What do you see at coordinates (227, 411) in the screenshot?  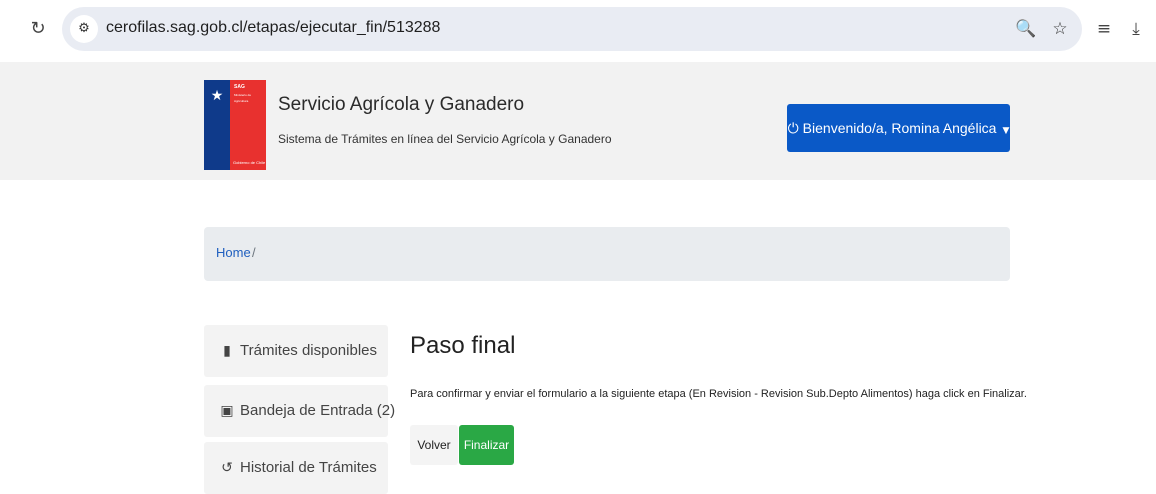 I see `inbox-icon: ▣` at bounding box center [227, 411].